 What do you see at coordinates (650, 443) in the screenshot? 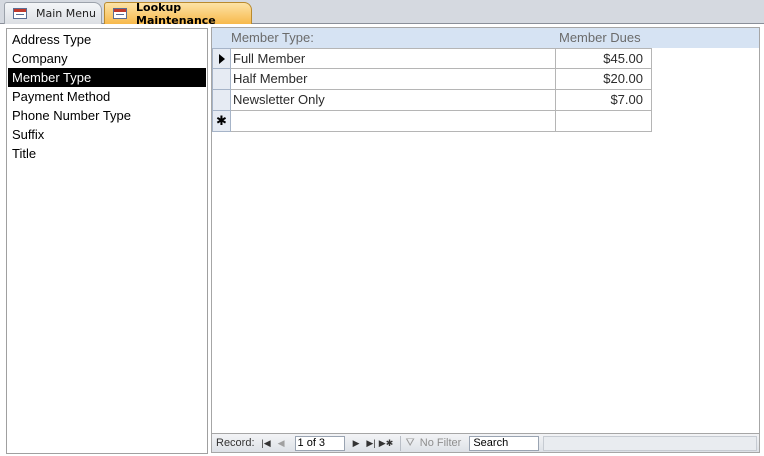
I see `horizontal-scrollbar` at bounding box center [650, 443].